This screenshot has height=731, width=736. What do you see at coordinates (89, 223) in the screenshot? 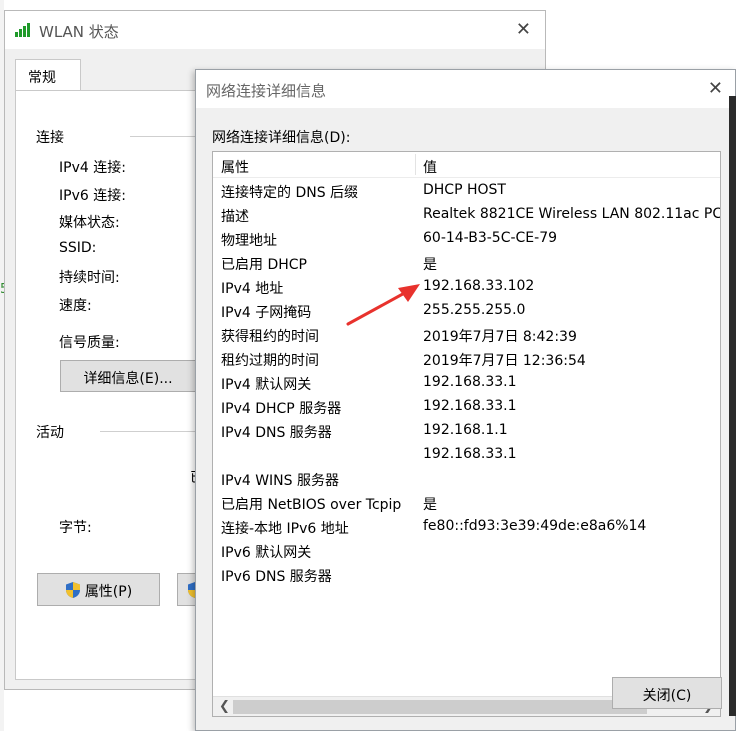
I see `media-state-label: 媒体状态:` at bounding box center [89, 223].